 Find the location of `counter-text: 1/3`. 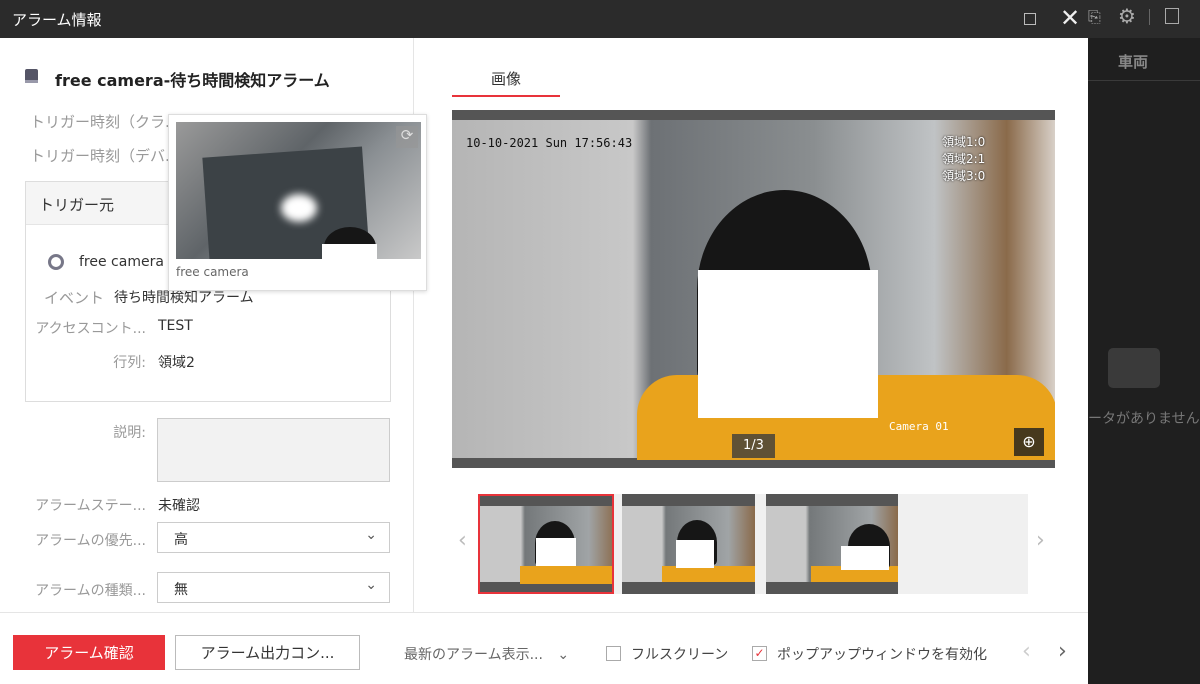

counter-text: 1/3 is located at coordinates (753, 445).